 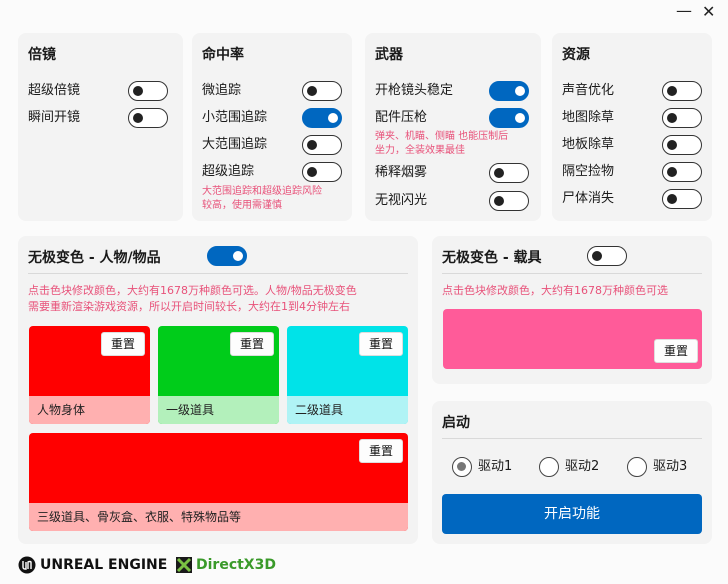 What do you see at coordinates (588, 90) in the screenshot?
I see `resources-item-label: 声音优化` at bounding box center [588, 90].